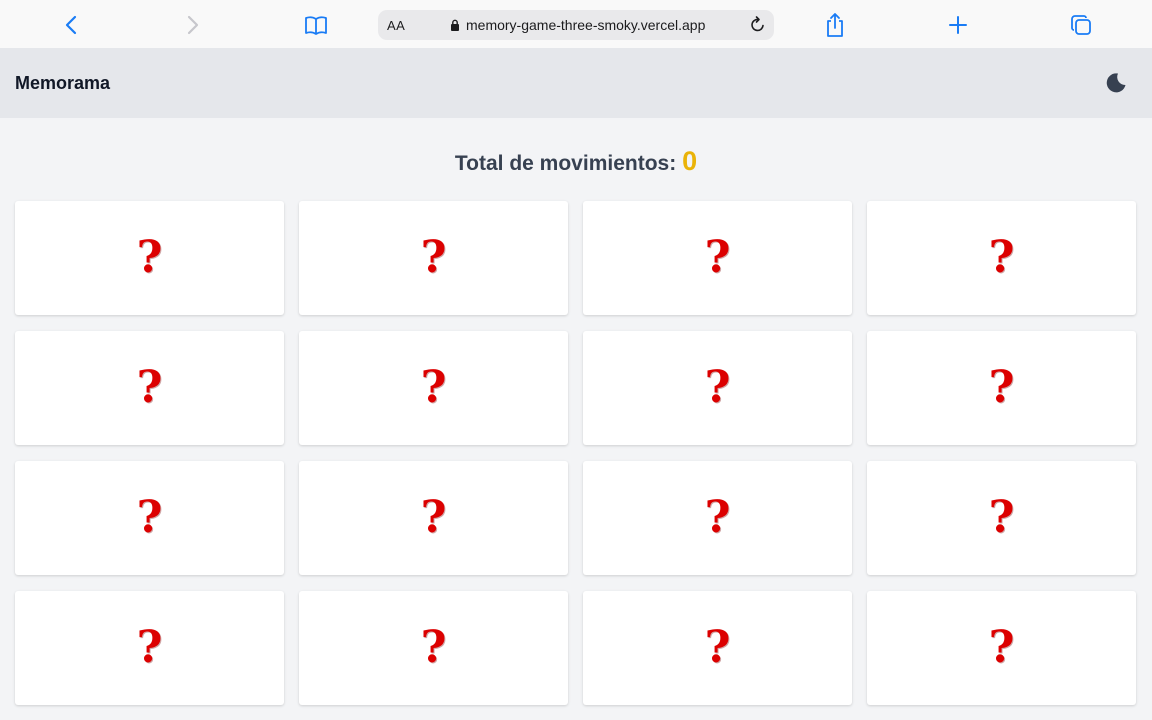  Describe the element at coordinates (455, 25) in the screenshot. I see `lock-icon` at that location.